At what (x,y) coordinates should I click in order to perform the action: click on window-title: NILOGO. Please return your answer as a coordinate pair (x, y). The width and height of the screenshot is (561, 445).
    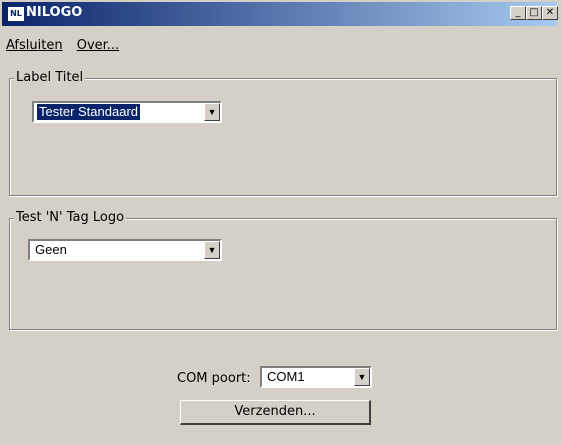
    Looking at the image, I should click on (54, 12).